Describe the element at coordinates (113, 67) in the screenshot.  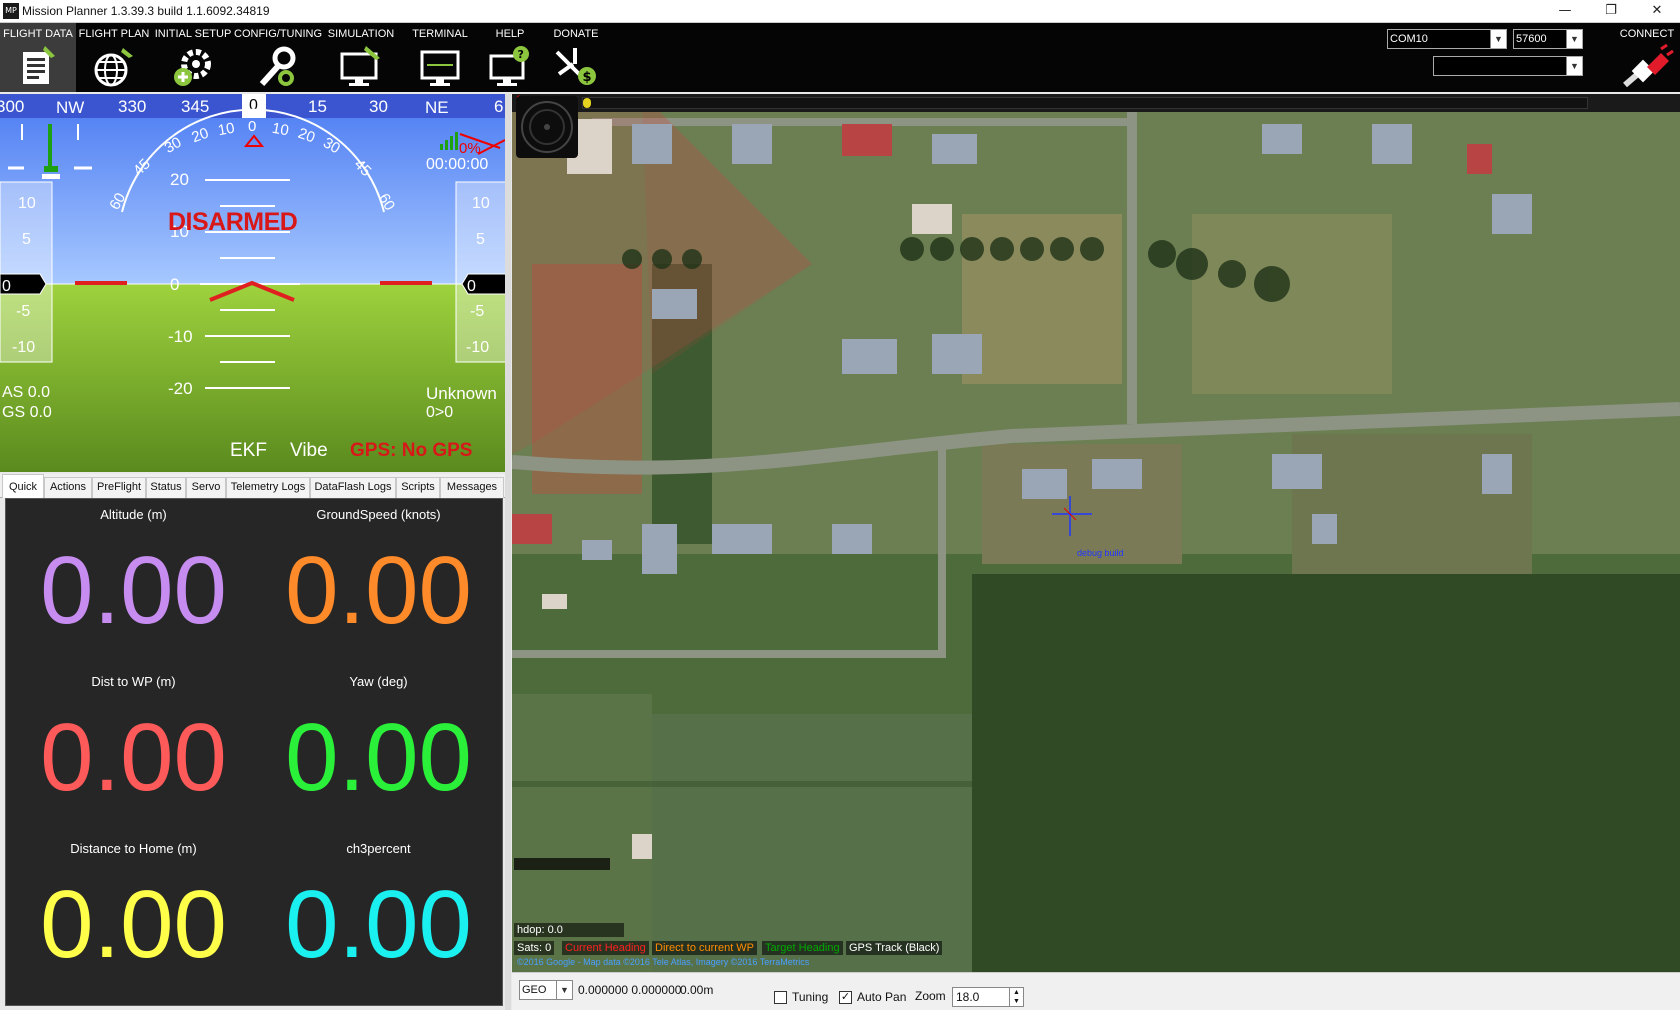
I see `globe-icon` at that location.